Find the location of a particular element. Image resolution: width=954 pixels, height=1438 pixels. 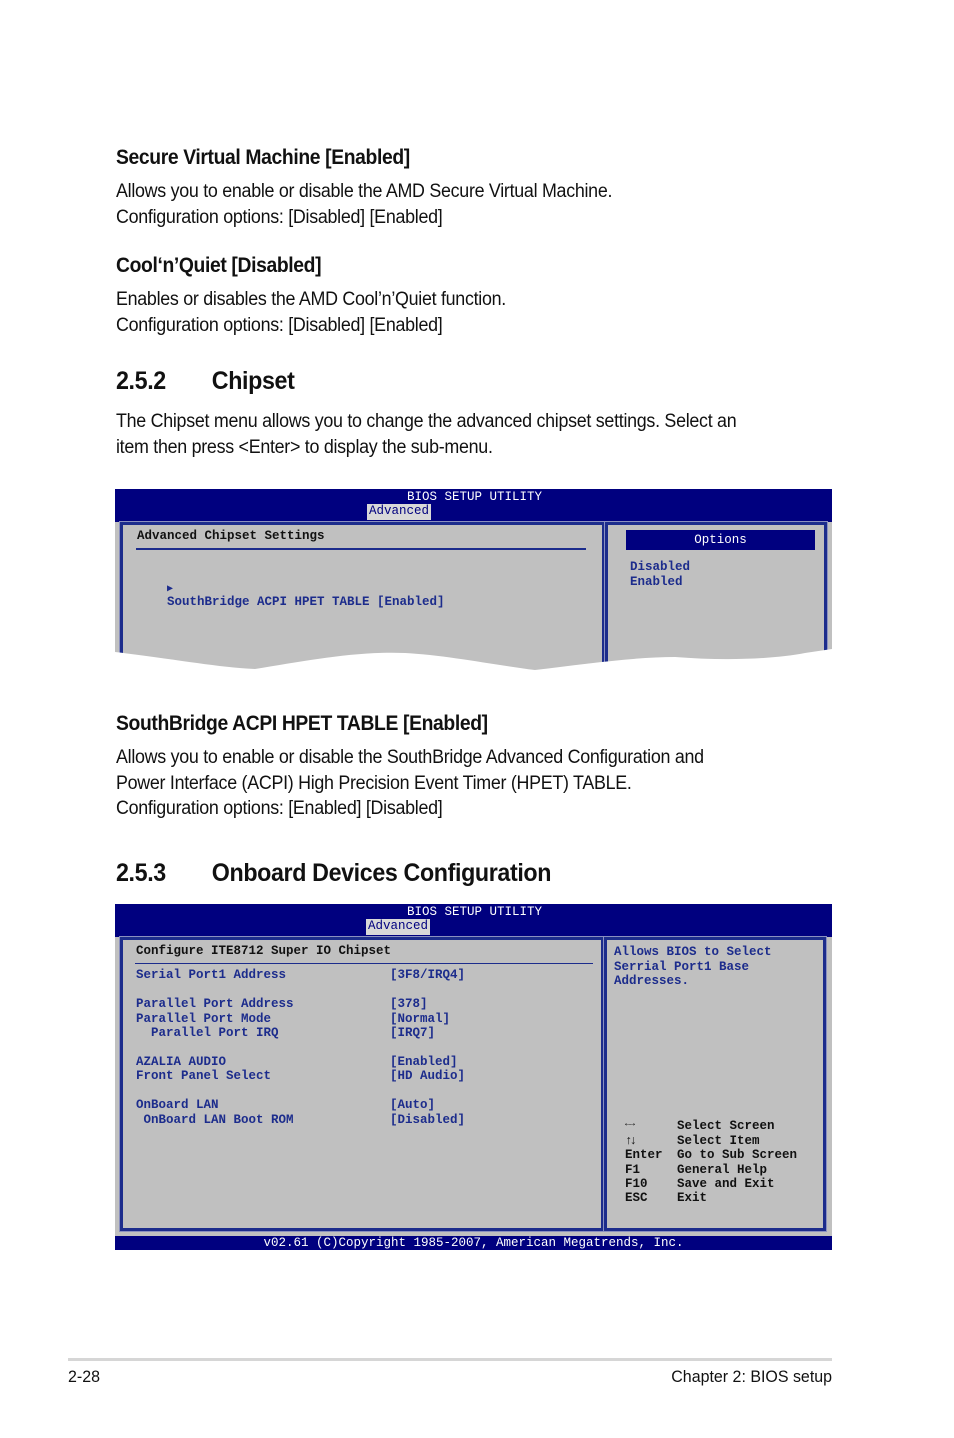

torn-edge is located at coordinates (473, 664).